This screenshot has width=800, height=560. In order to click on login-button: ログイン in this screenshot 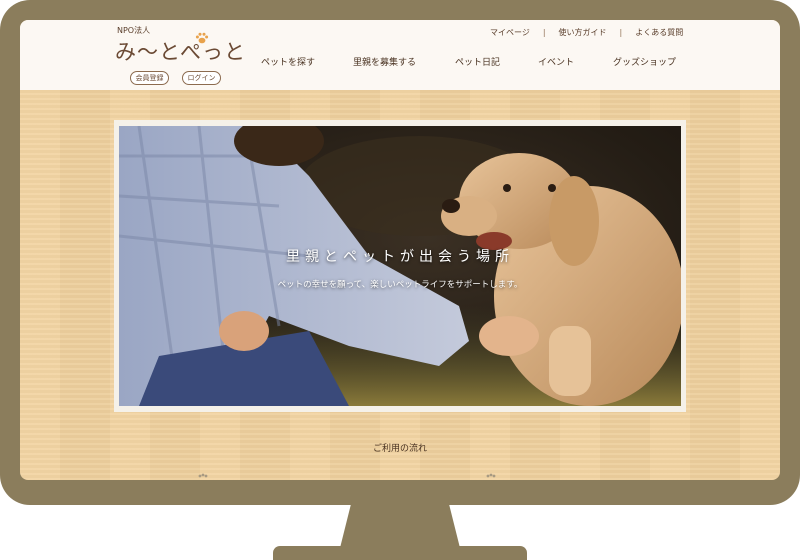, I will do `click(201, 78)`.